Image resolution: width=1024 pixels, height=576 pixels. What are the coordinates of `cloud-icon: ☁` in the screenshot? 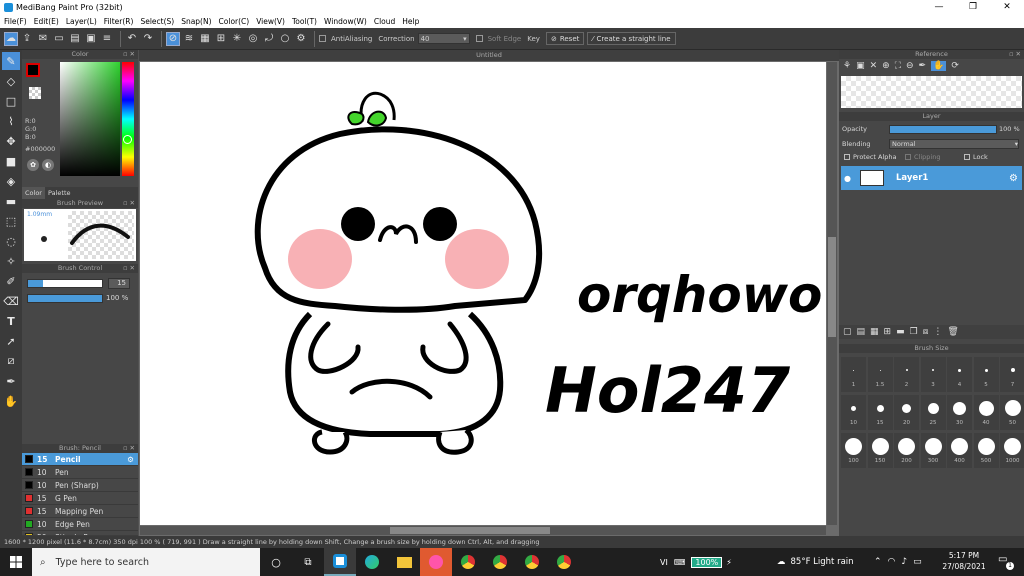 It's located at (11, 38).